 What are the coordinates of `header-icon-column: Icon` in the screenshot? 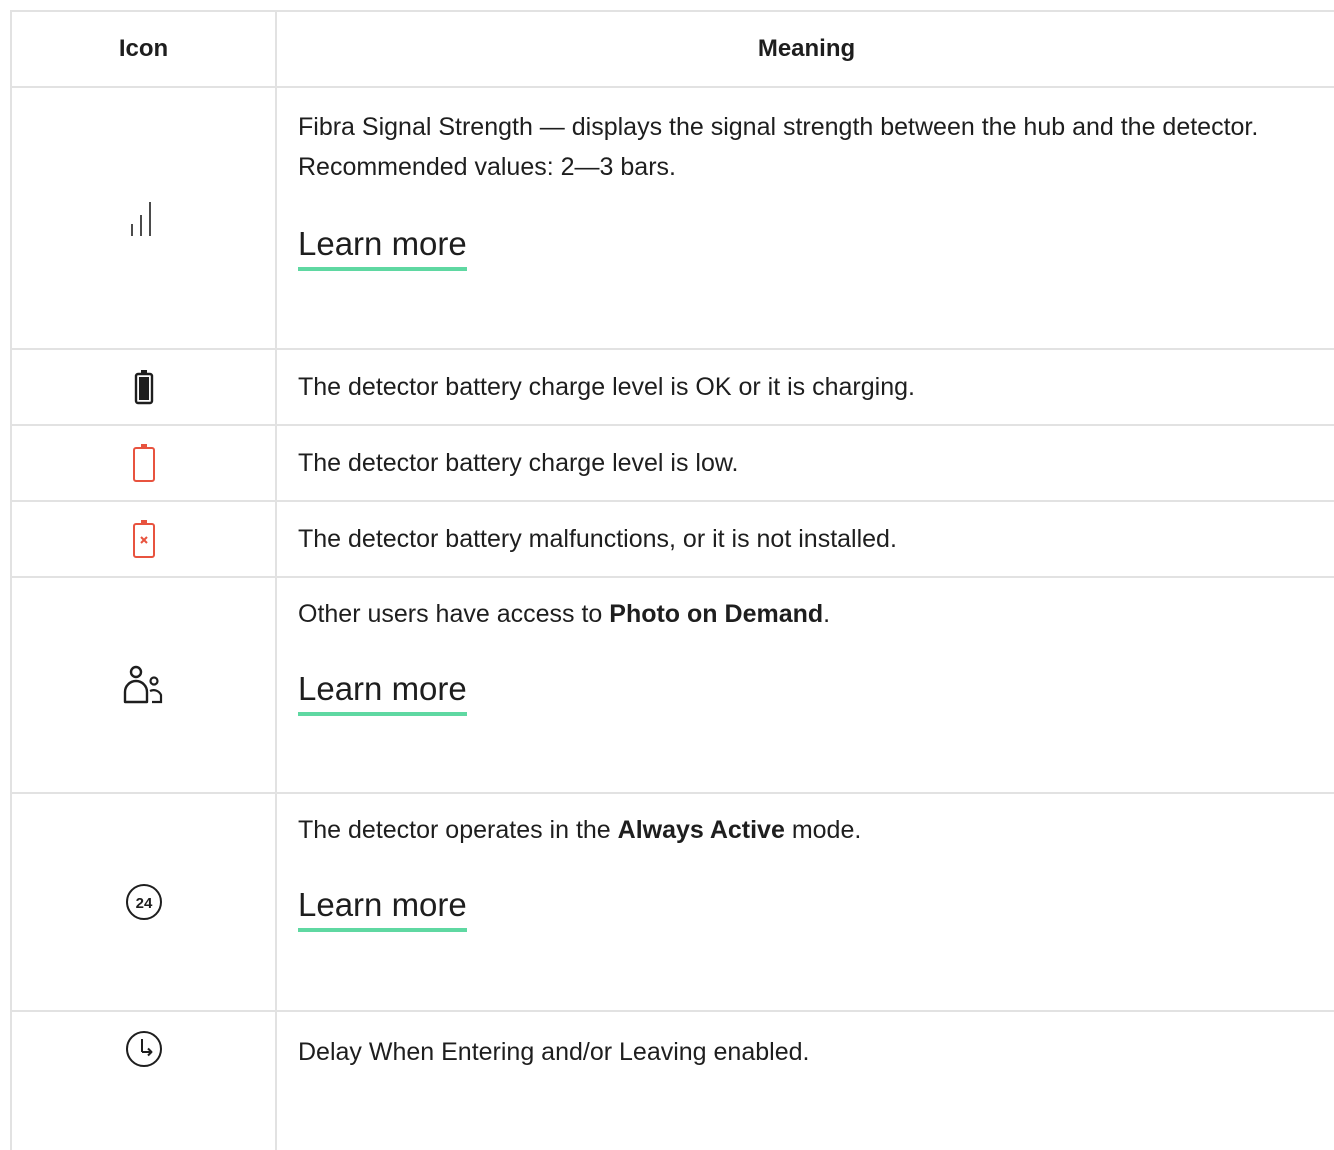 It's located at (144, 49).